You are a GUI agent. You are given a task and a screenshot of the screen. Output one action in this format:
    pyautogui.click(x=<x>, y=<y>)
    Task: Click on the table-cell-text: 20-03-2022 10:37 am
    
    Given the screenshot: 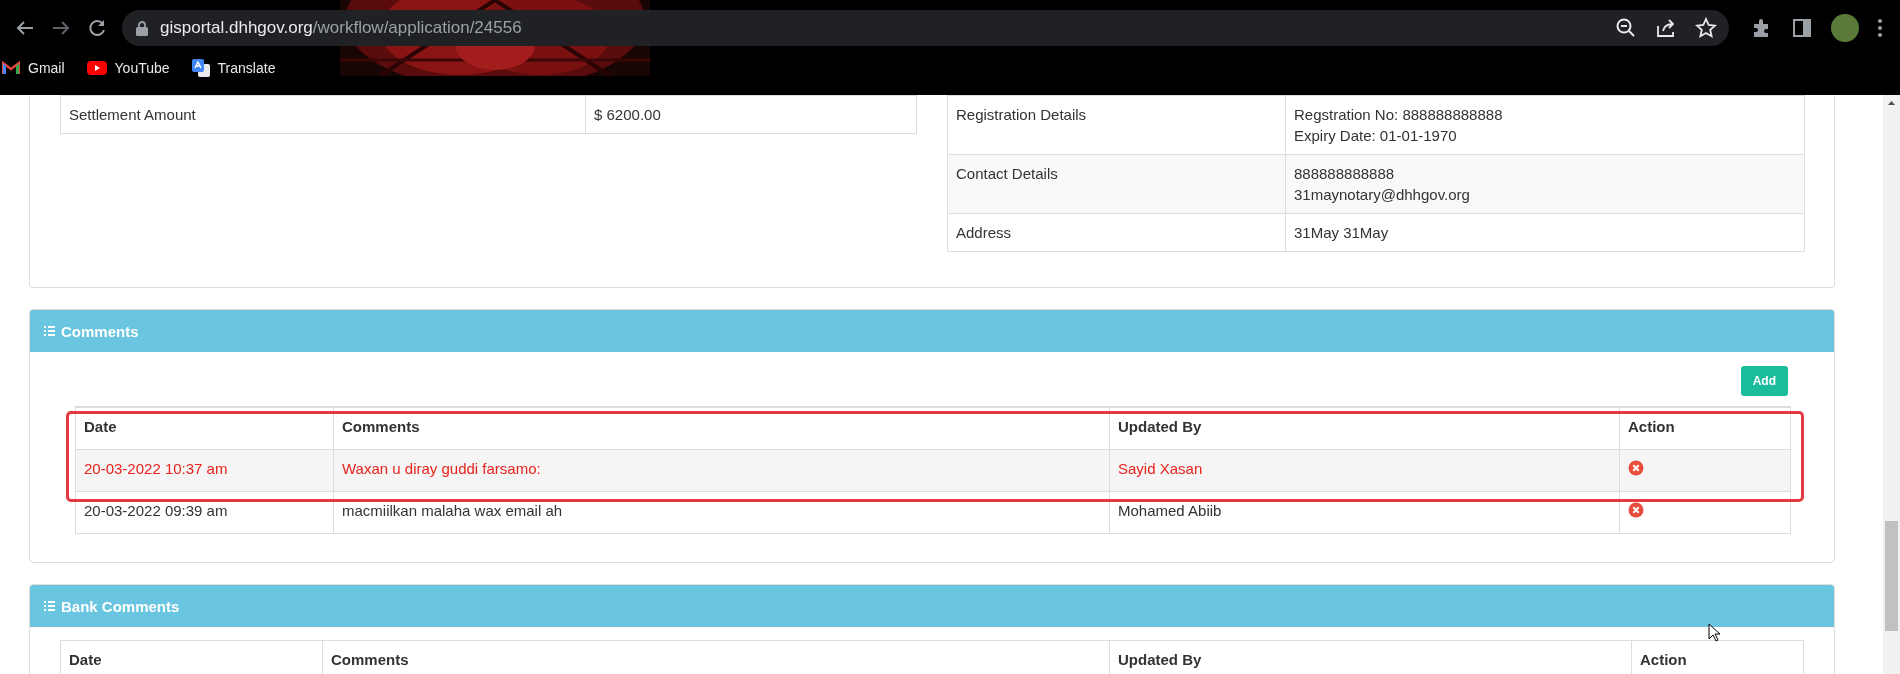 What is the action you would take?
    pyautogui.click(x=156, y=469)
    